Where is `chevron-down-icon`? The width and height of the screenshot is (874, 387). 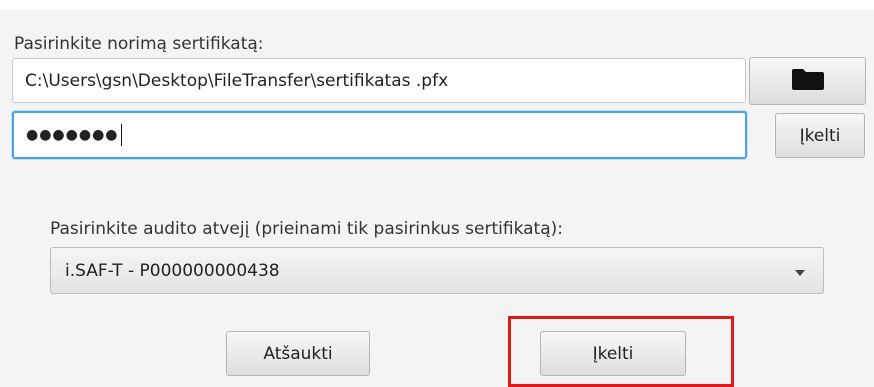 chevron-down-icon is located at coordinates (800, 273).